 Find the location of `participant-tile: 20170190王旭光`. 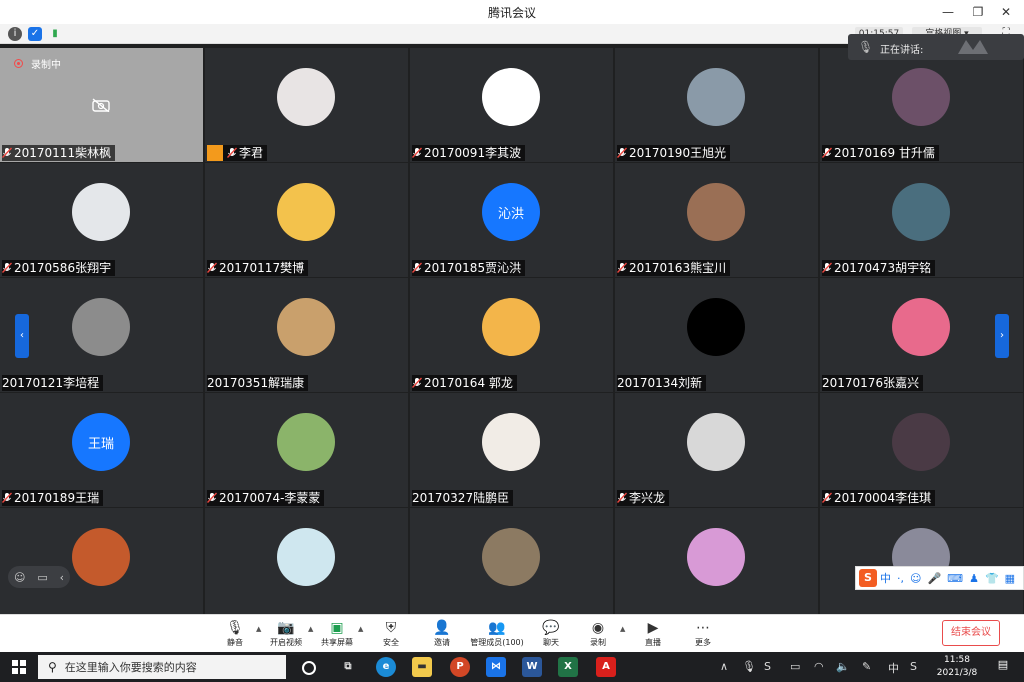

participant-tile: 20170190王旭光 is located at coordinates (716, 105).